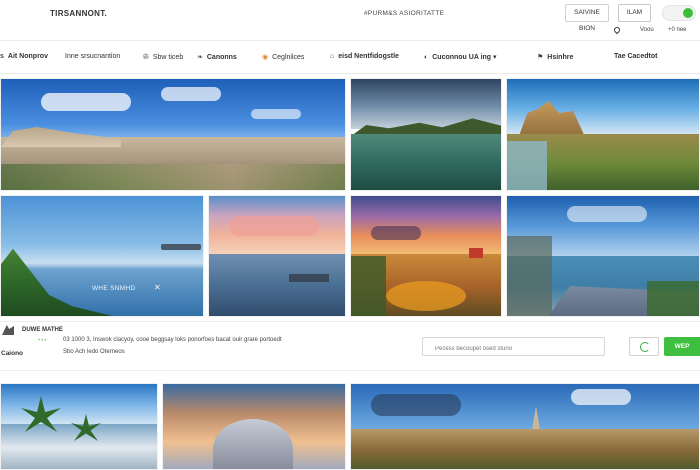 This screenshot has height=470, width=700. What do you see at coordinates (42, 330) in the screenshot?
I see `info-title: DUWE MATHE` at bounding box center [42, 330].